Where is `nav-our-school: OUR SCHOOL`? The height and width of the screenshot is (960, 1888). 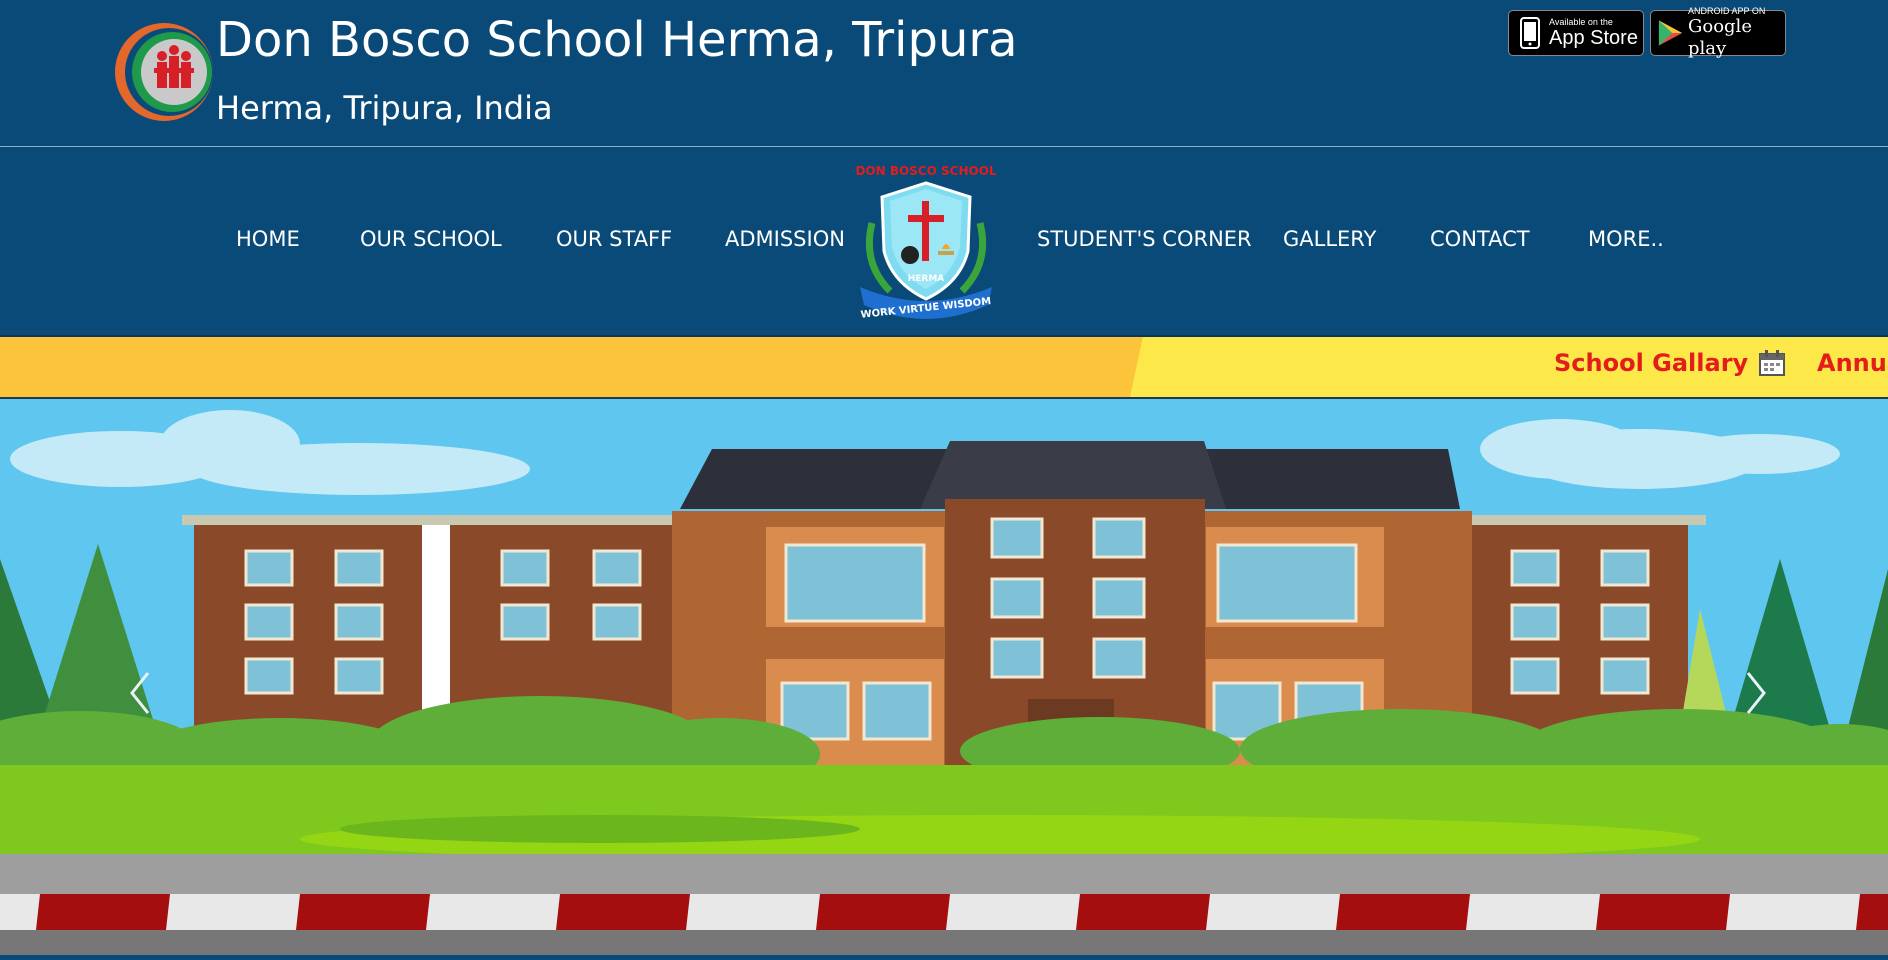 nav-our-school: OUR SCHOOL is located at coordinates (431, 239).